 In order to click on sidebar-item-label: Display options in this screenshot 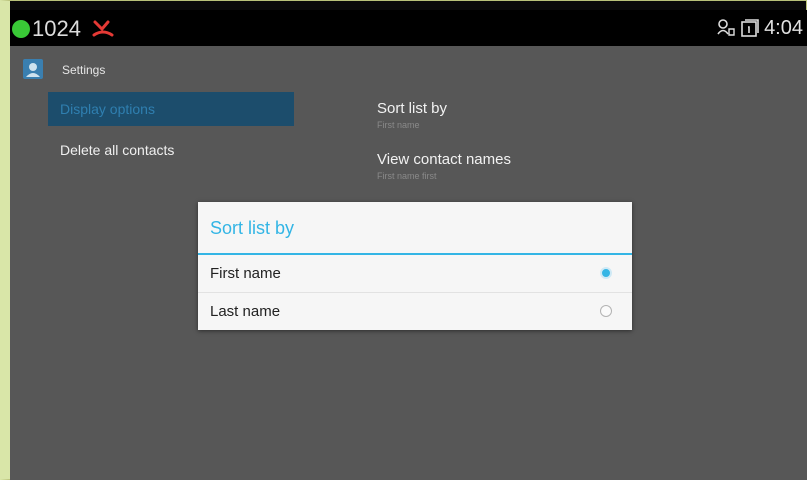, I will do `click(107, 109)`.